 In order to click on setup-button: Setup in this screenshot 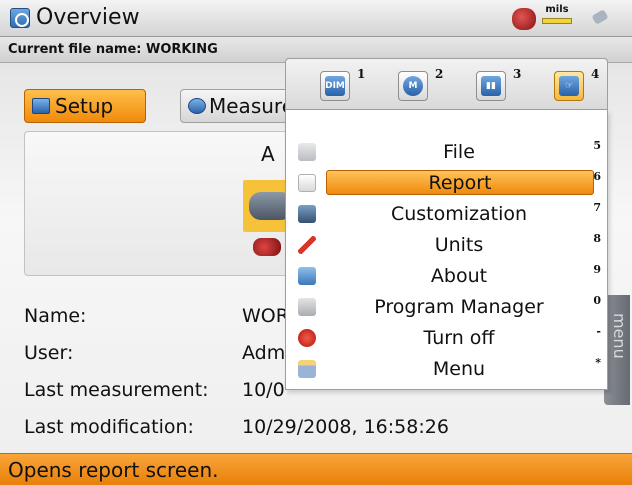, I will do `click(85, 106)`.